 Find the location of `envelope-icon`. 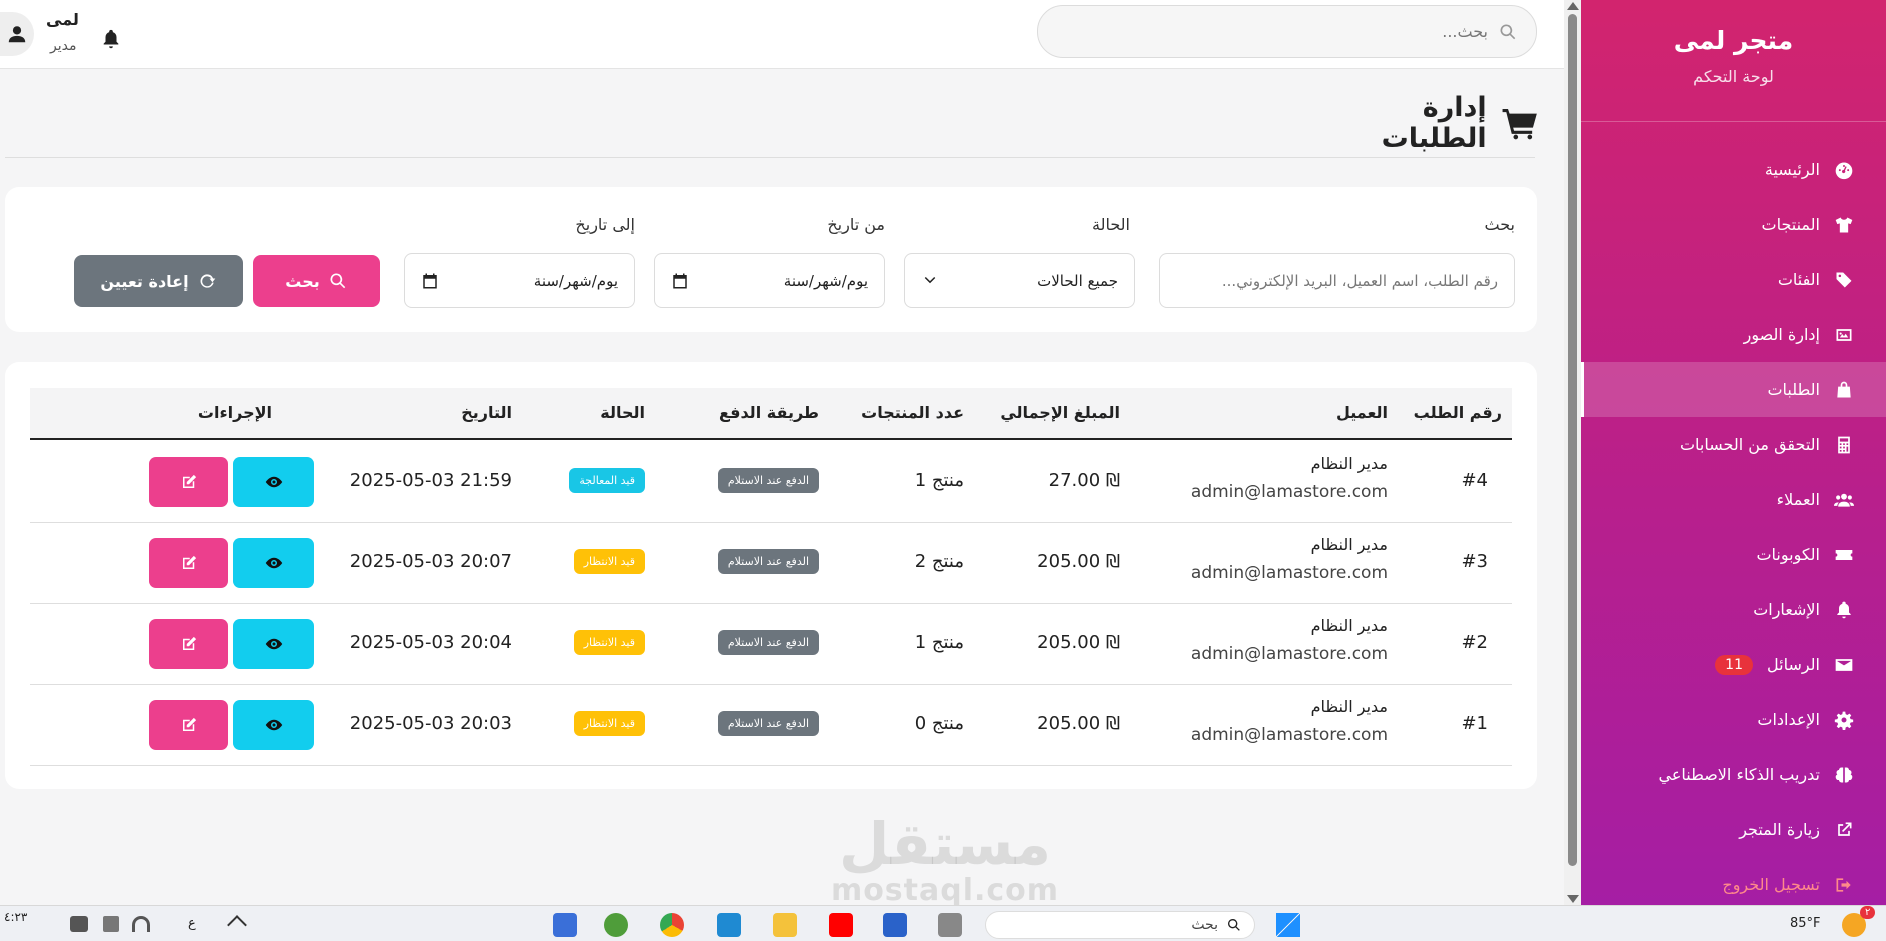

envelope-icon is located at coordinates (1844, 665).